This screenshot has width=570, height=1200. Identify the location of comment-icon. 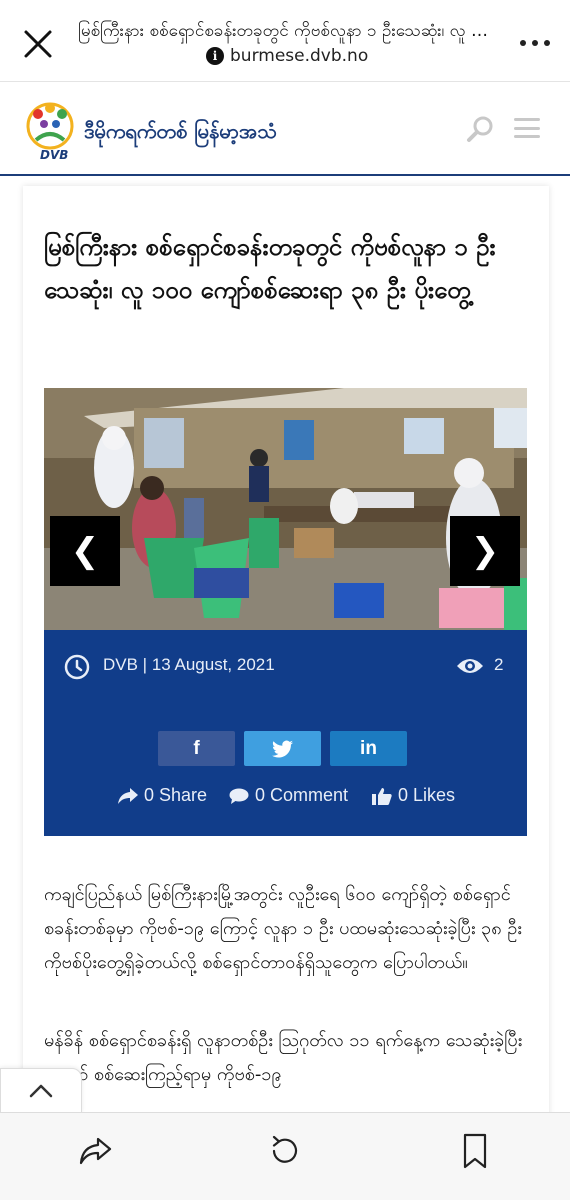
(239, 796).